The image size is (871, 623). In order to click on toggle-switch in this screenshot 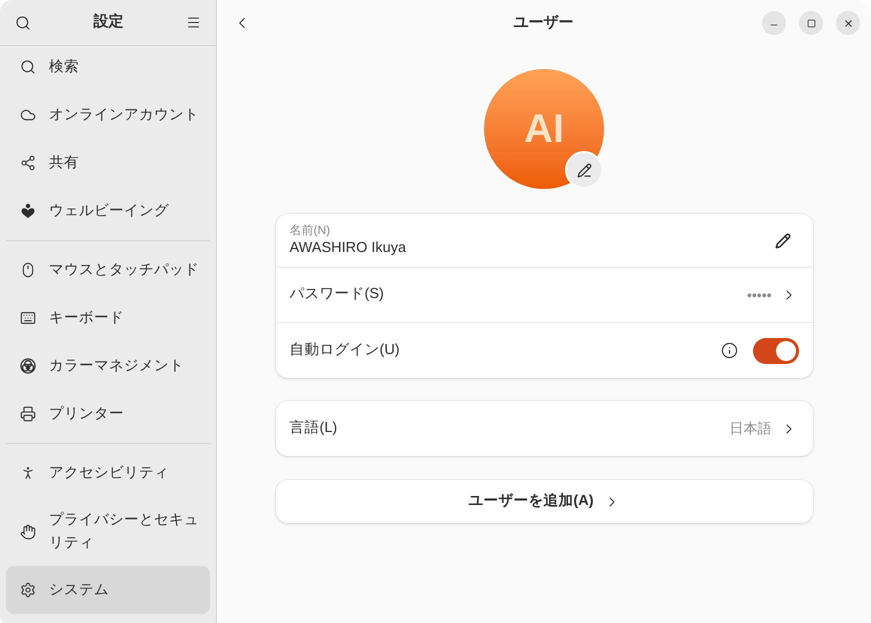, I will do `click(775, 351)`.